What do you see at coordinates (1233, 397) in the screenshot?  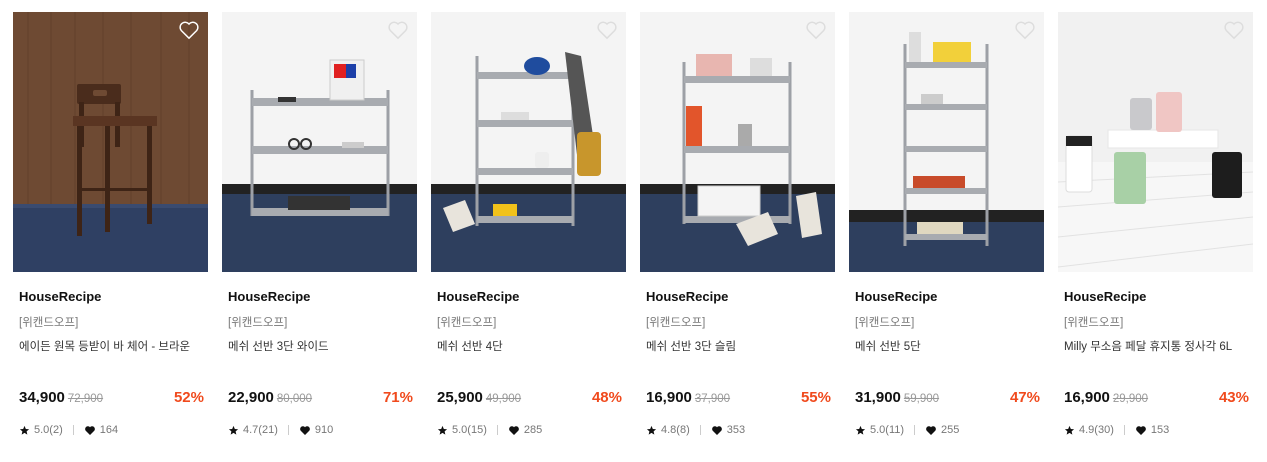 I see `discount-rate: 43%` at bounding box center [1233, 397].